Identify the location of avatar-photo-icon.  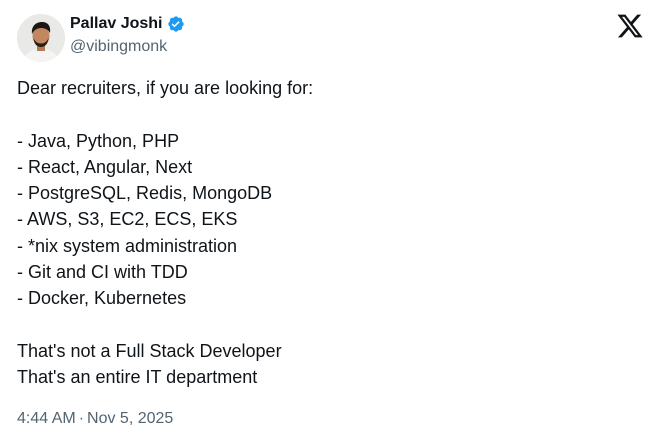
(41, 38).